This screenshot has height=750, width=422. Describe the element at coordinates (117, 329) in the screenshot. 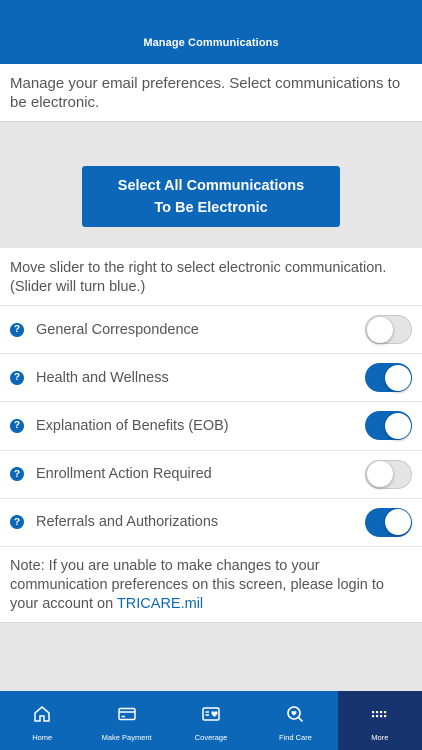

I see `pref-label: General Correspondence` at that location.